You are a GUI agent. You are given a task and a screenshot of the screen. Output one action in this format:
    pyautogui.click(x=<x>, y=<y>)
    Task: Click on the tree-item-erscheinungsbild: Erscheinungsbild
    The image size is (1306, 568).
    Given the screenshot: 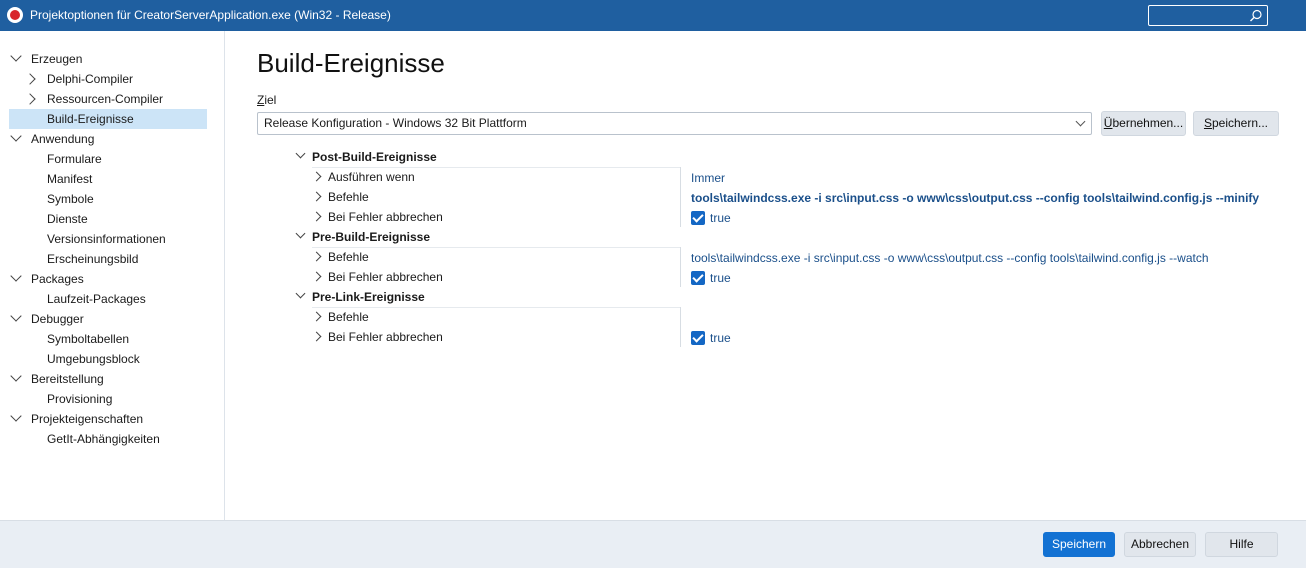 What is the action you would take?
    pyautogui.click(x=108, y=259)
    